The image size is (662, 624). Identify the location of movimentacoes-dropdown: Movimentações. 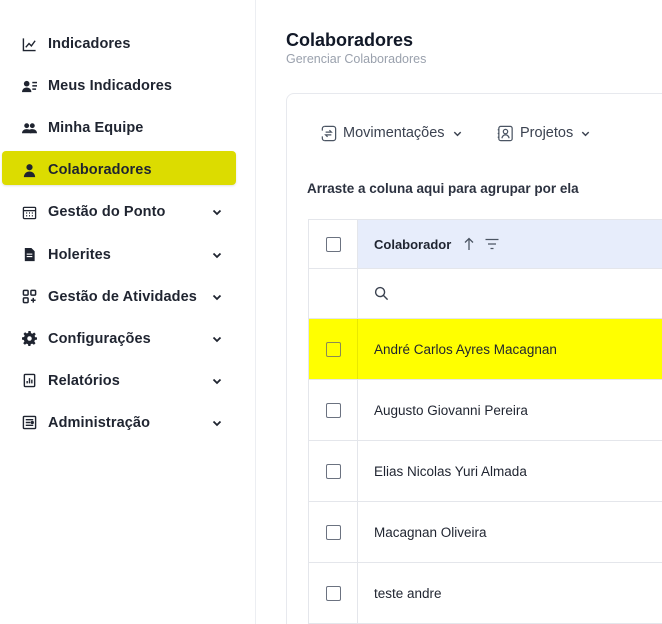
(391, 133).